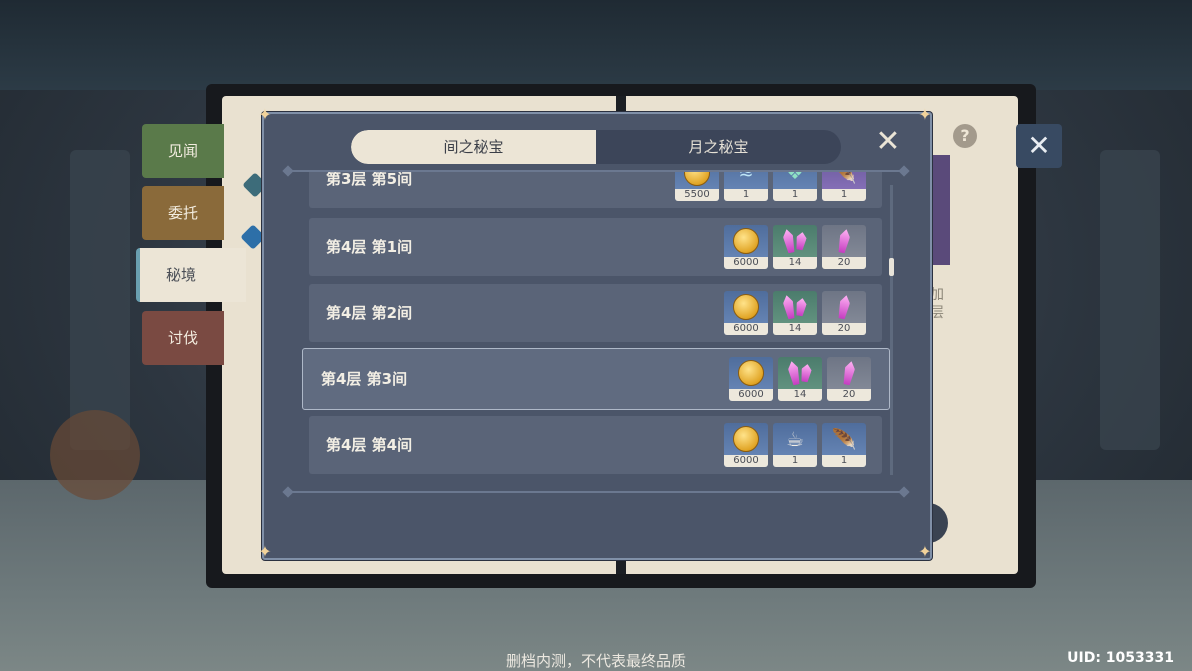  What do you see at coordinates (1120, 658) in the screenshot?
I see `player-uid: UID: 1053331` at bounding box center [1120, 658].